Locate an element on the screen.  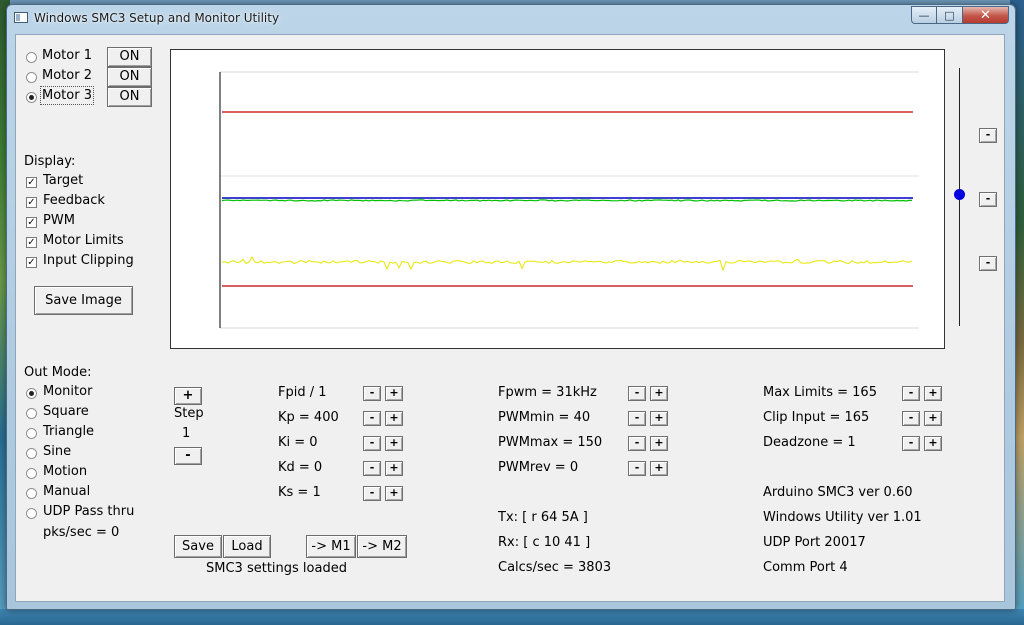
utility-version: Windows Utility ver 1.01 is located at coordinates (842, 517).